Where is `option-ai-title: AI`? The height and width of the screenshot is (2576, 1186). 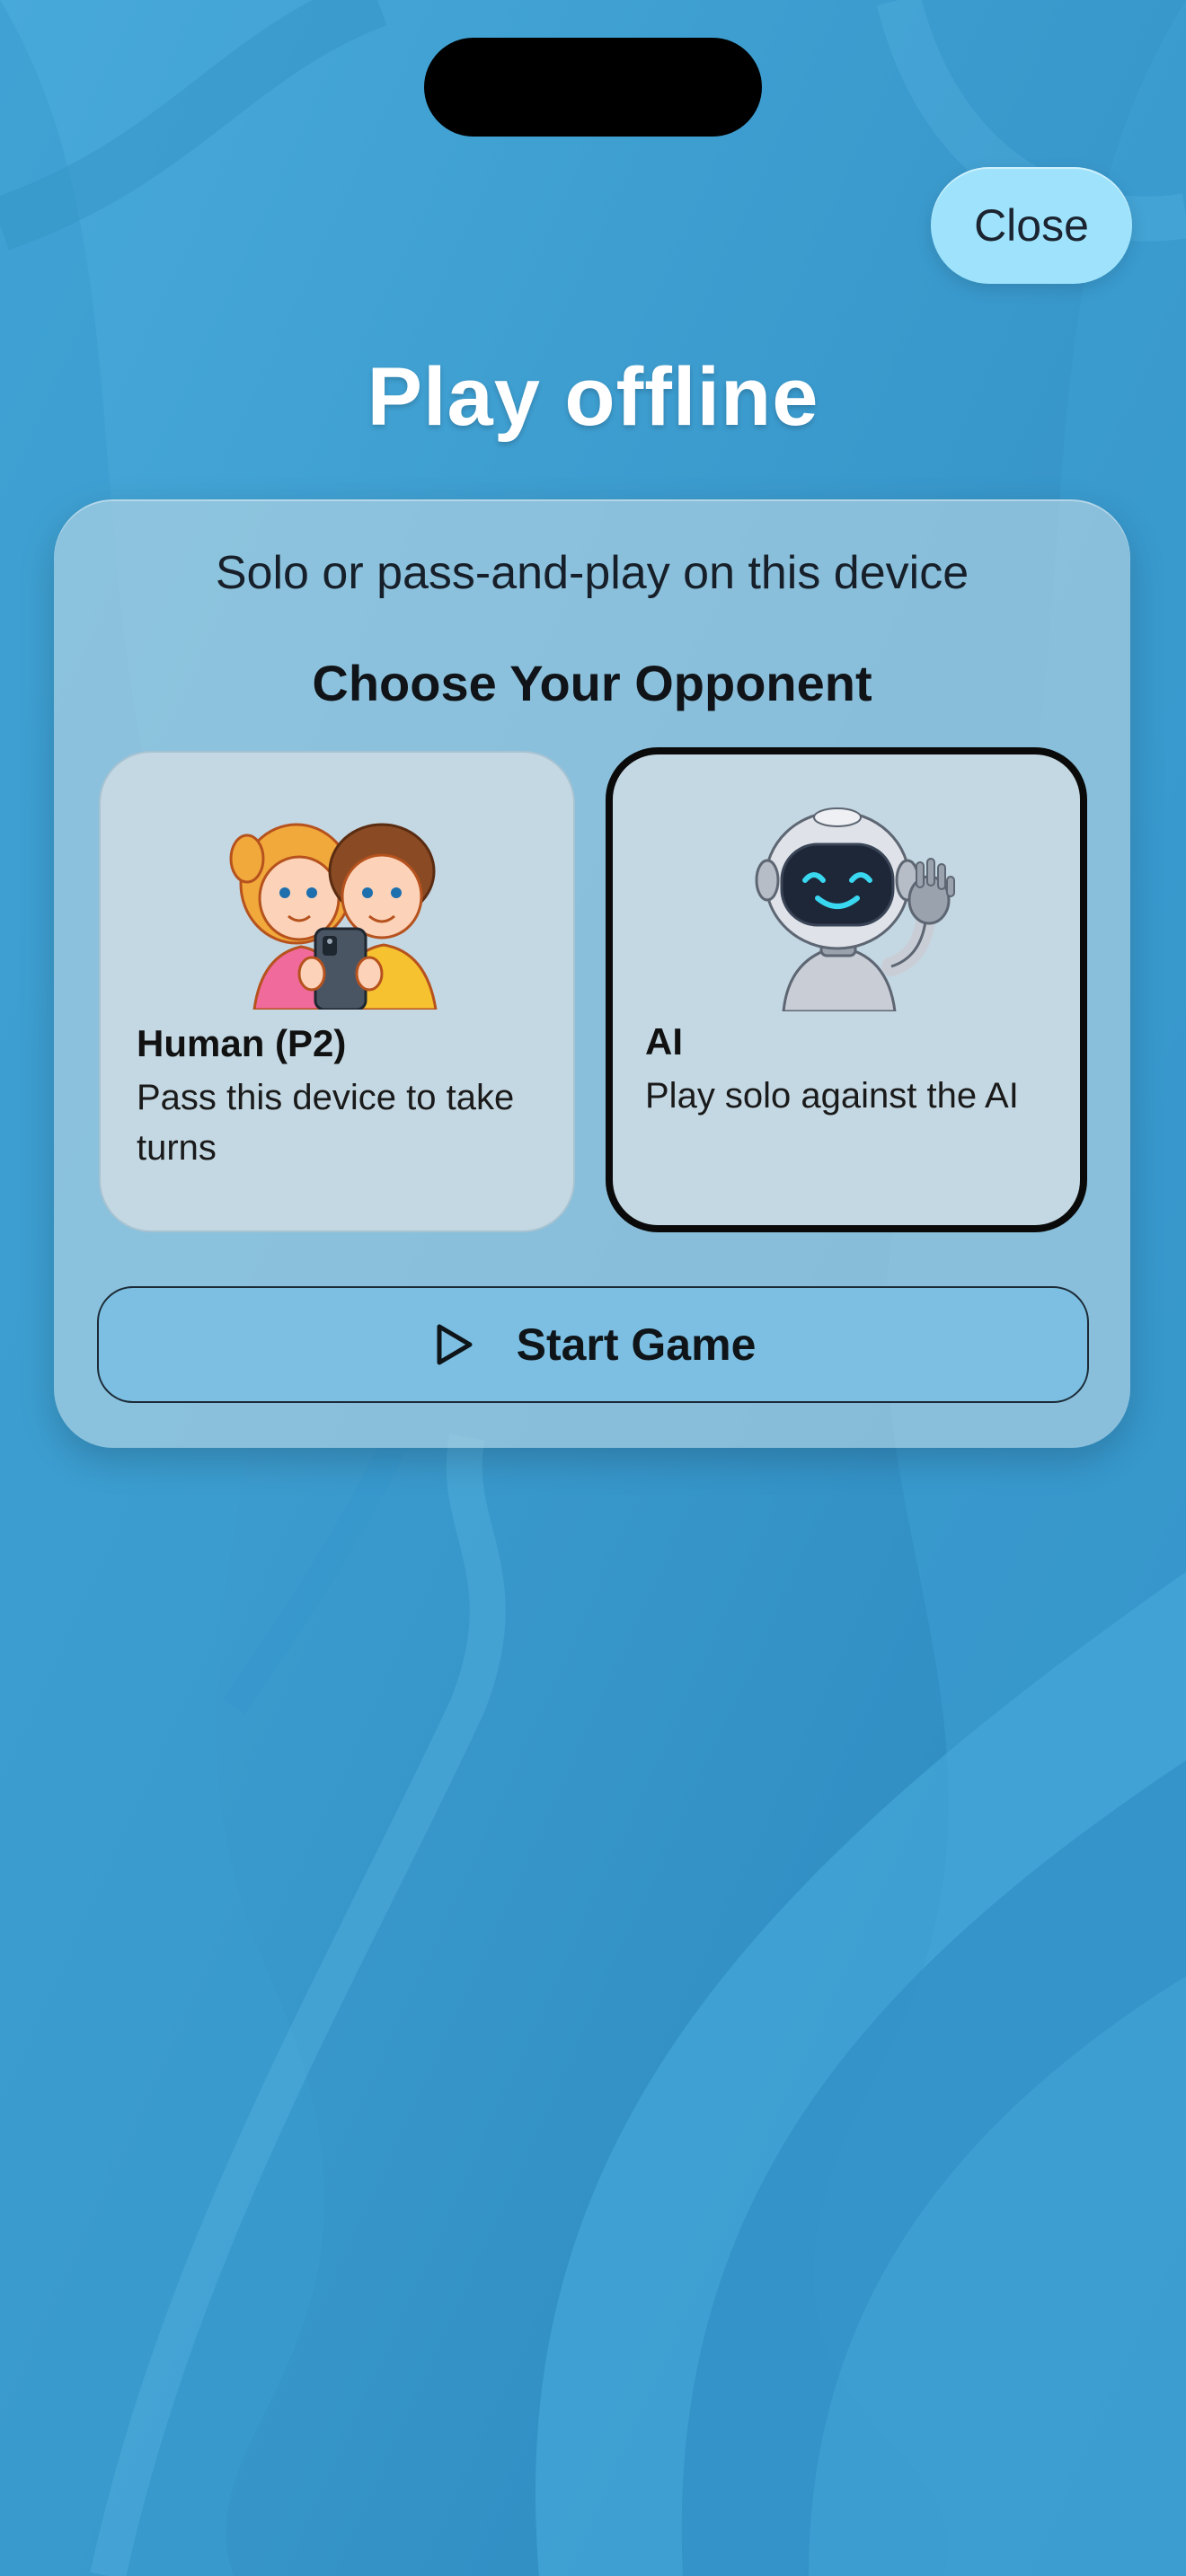 option-ai-title: AI is located at coordinates (664, 1041).